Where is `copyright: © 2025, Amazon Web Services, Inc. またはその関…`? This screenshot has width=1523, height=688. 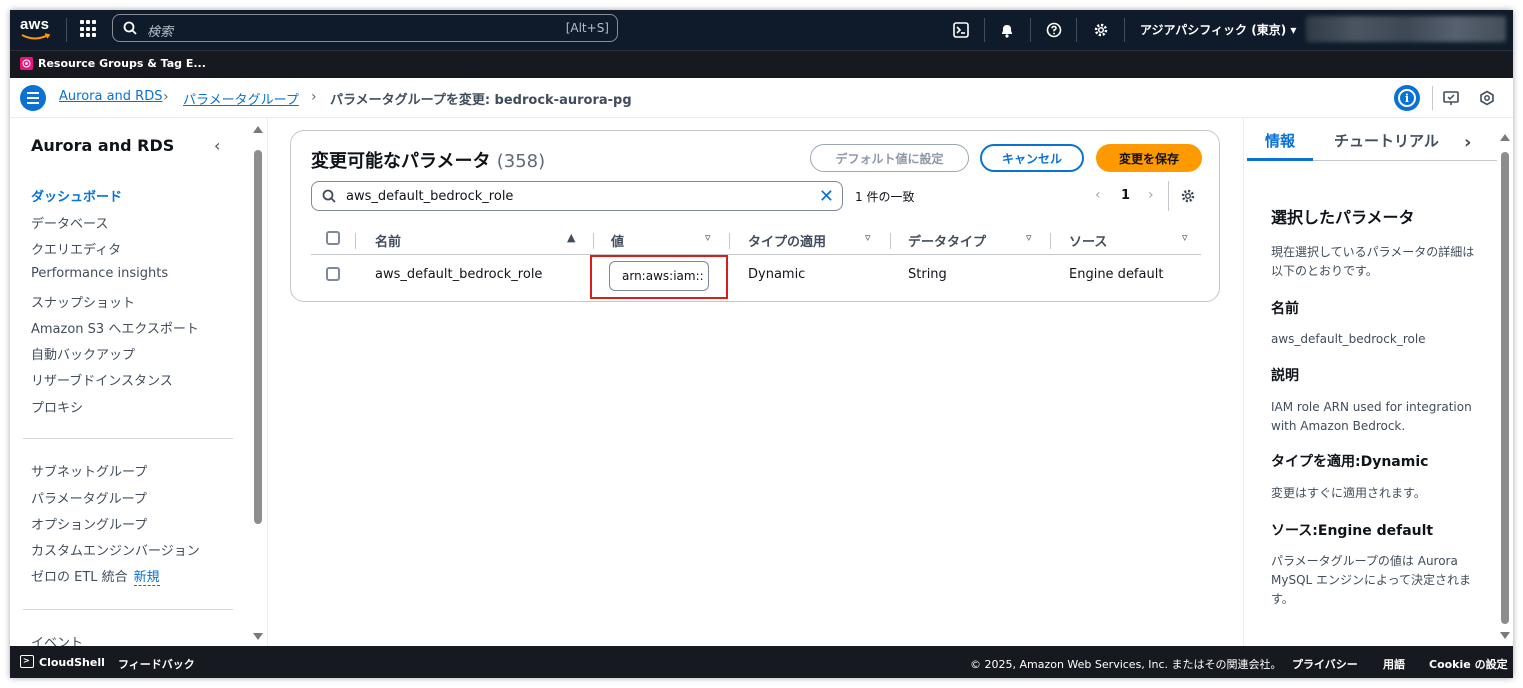 copyright: © 2025, Amazon Web Services, Inc. またはその関… is located at coordinates (1126, 664).